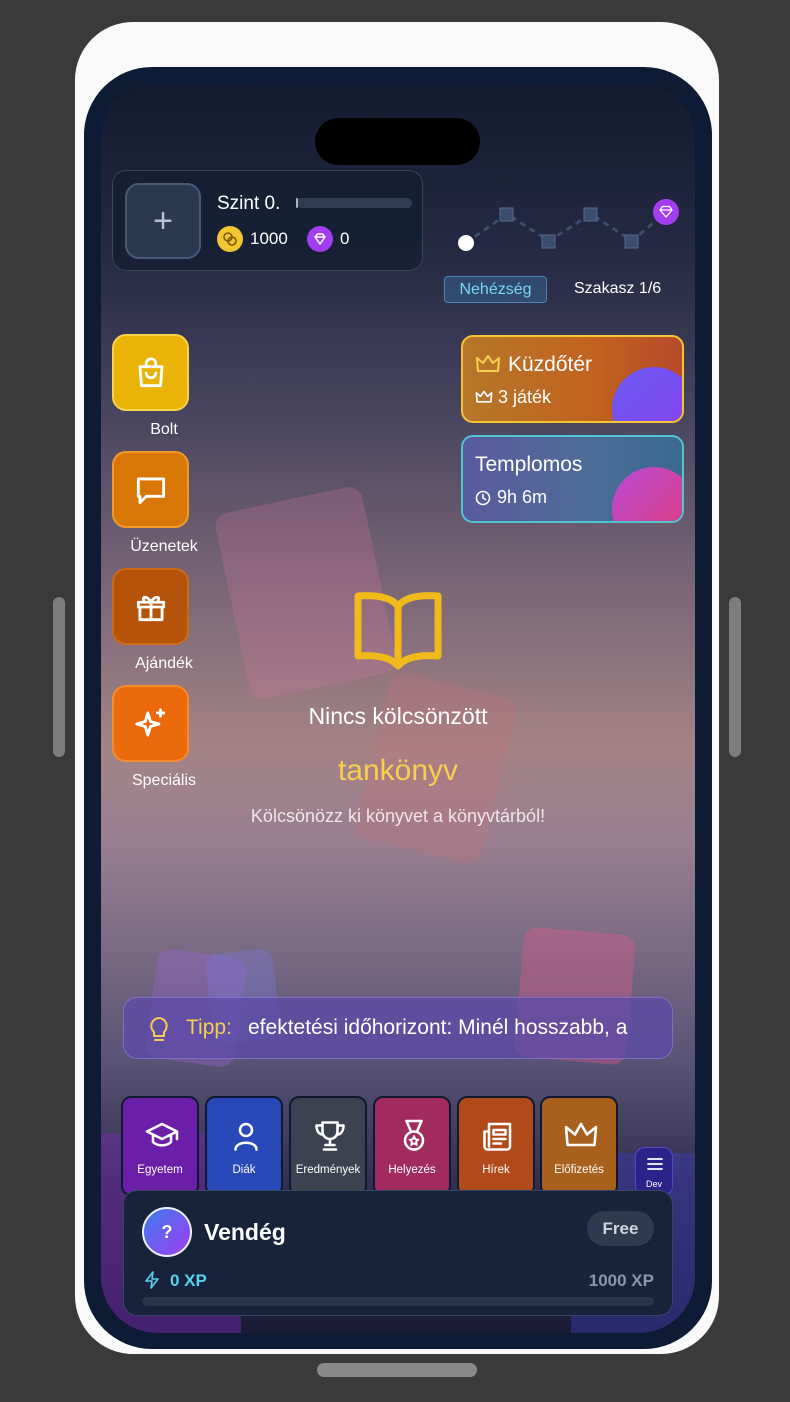 The height and width of the screenshot is (1402, 790). Describe the element at coordinates (164, 663) in the screenshot. I see `gift-label: Ajándék` at that location.